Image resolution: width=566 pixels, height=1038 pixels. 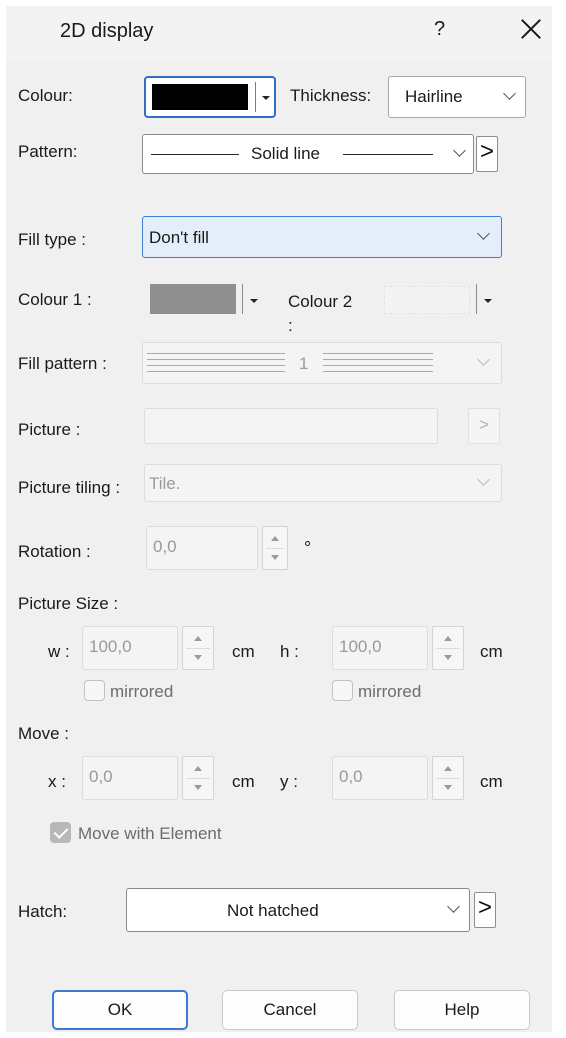 I want to click on colour2-label-line2: :, so click(x=290, y=325).